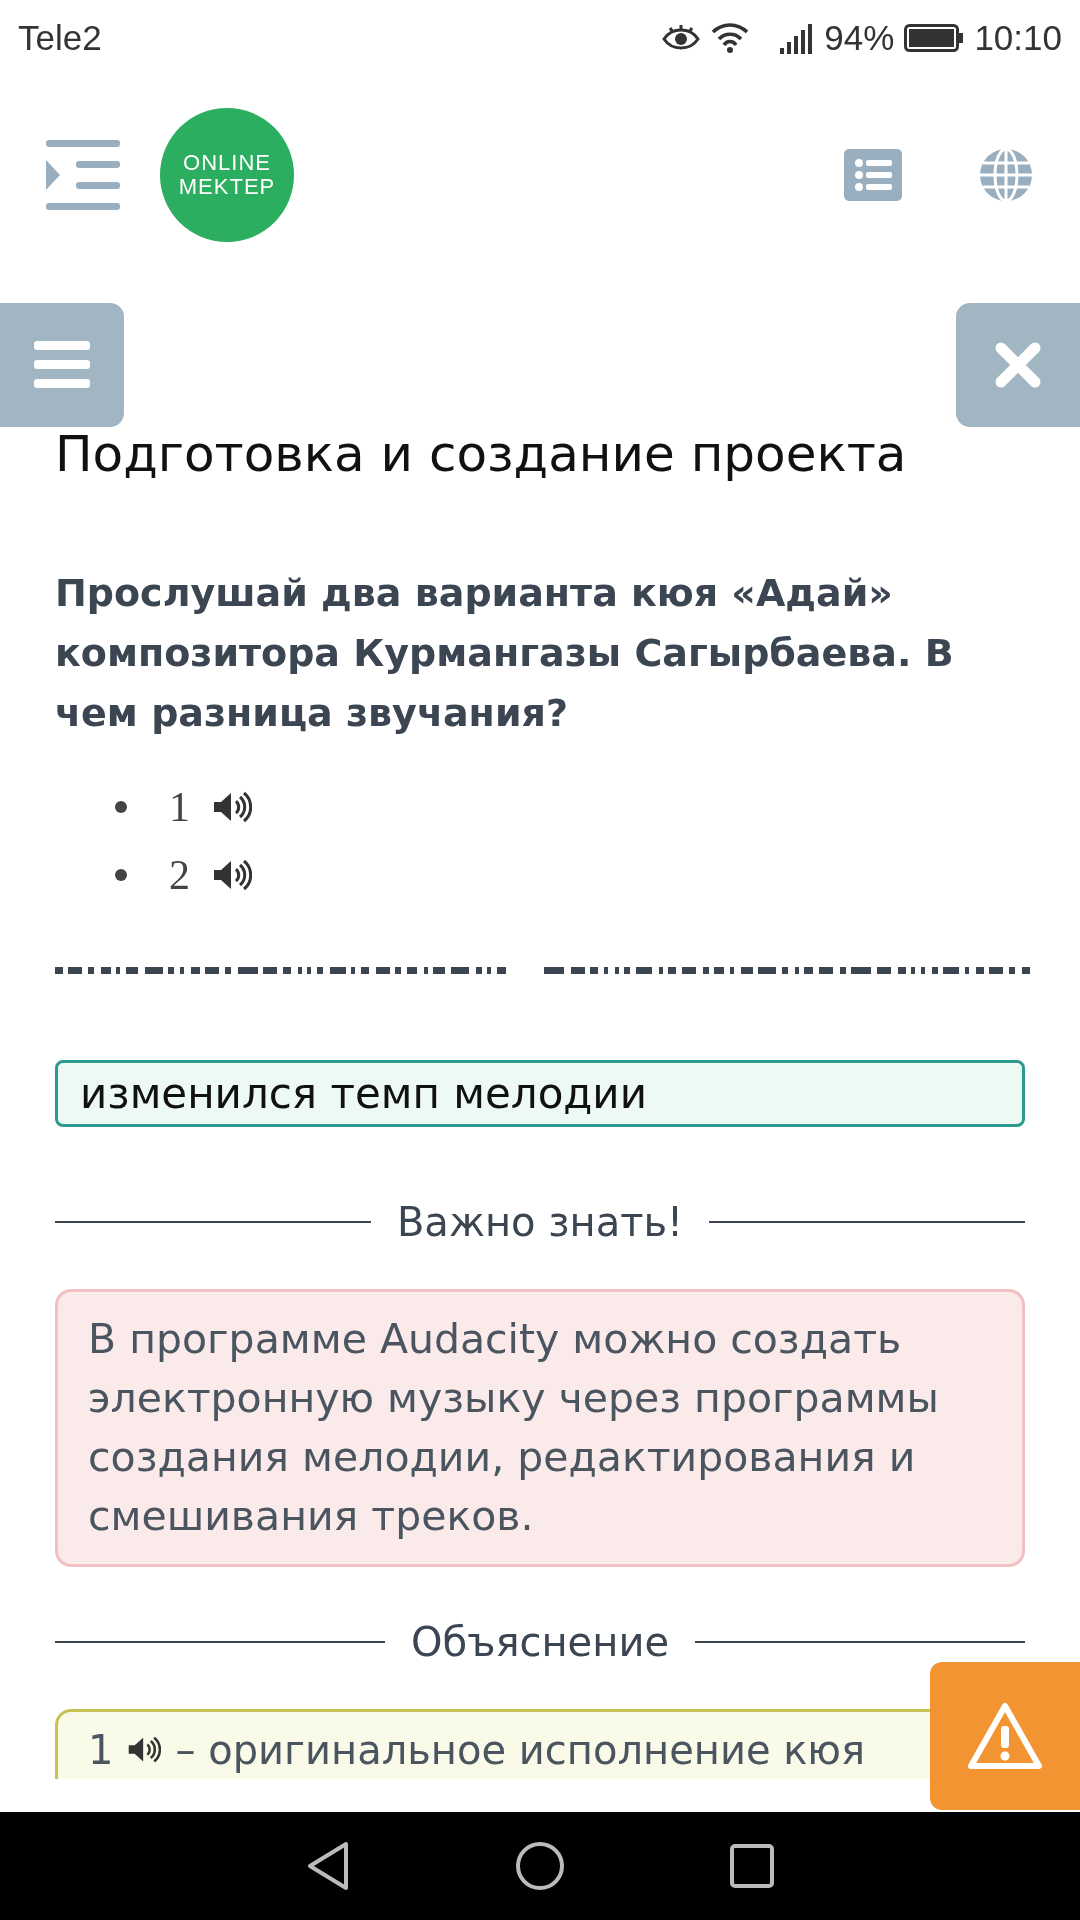 This screenshot has height=1920, width=1080. I want to click on signal-icon, so click(797, 37).